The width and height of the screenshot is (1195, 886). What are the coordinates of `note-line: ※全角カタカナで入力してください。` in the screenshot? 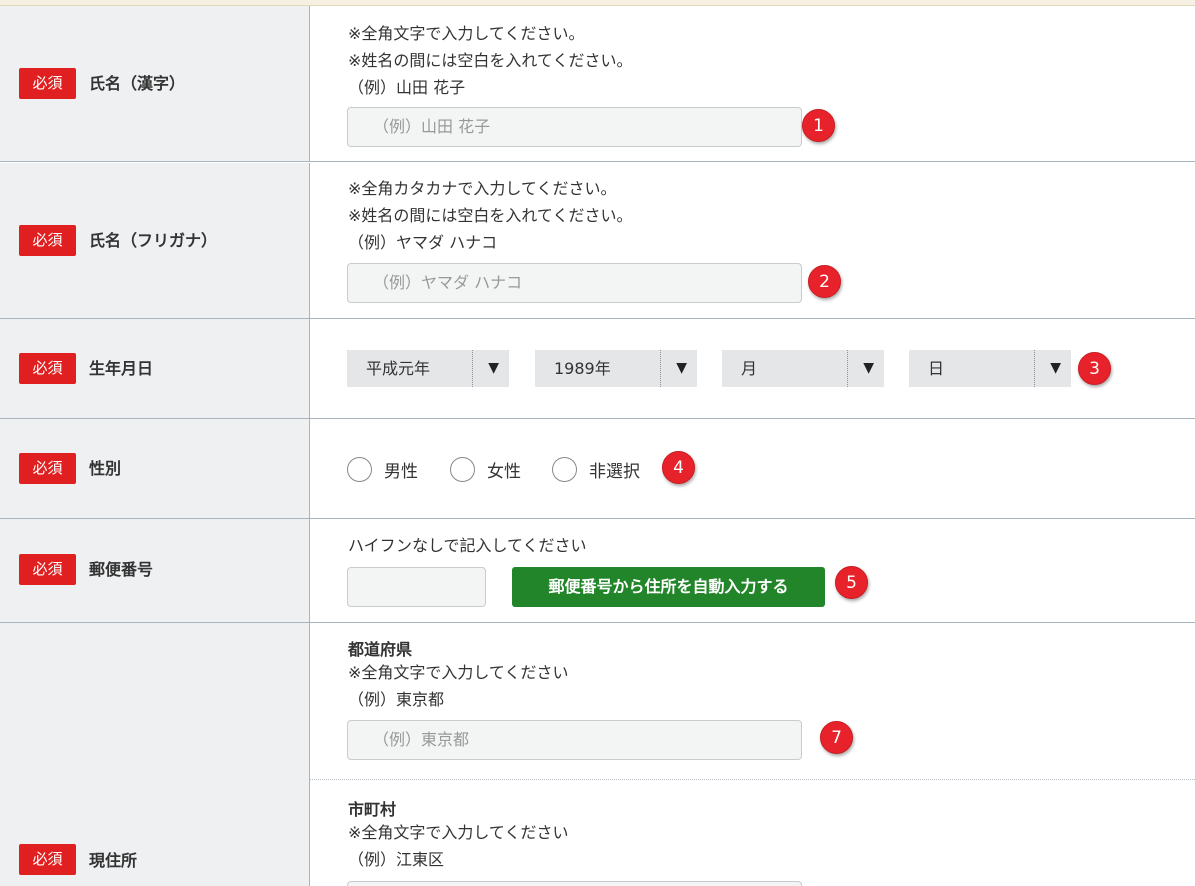 It's located at (482, 188).